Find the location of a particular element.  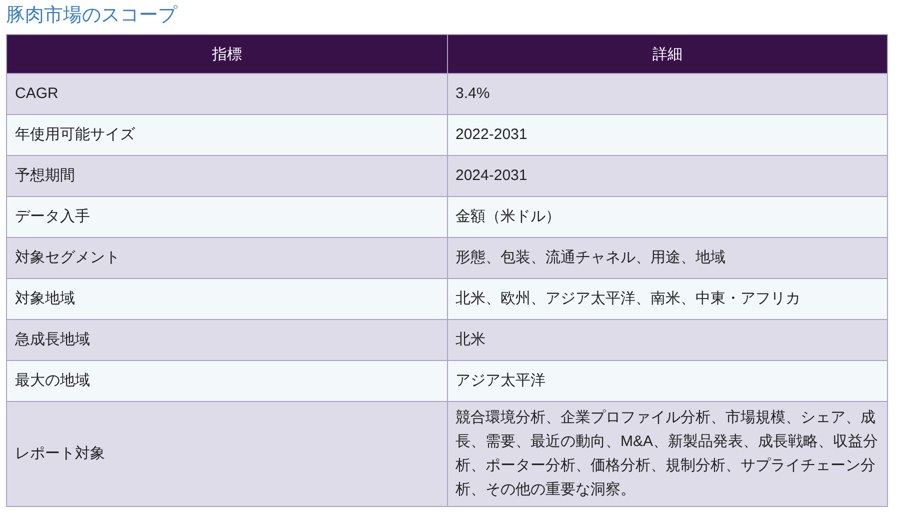

table-cell: 2024-2031 is located at coordinates (667, 176).